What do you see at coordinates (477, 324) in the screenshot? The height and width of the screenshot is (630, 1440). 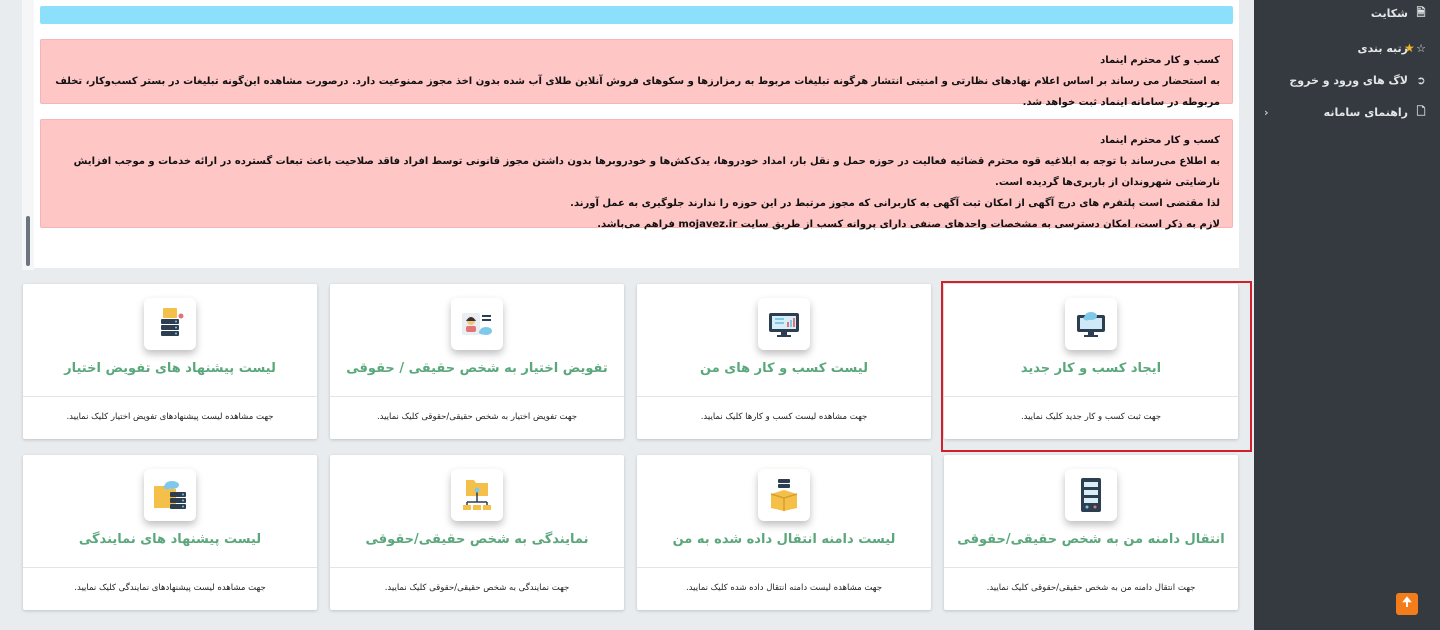 I see `person-cloud-icon` at bounding box center [477, 324].